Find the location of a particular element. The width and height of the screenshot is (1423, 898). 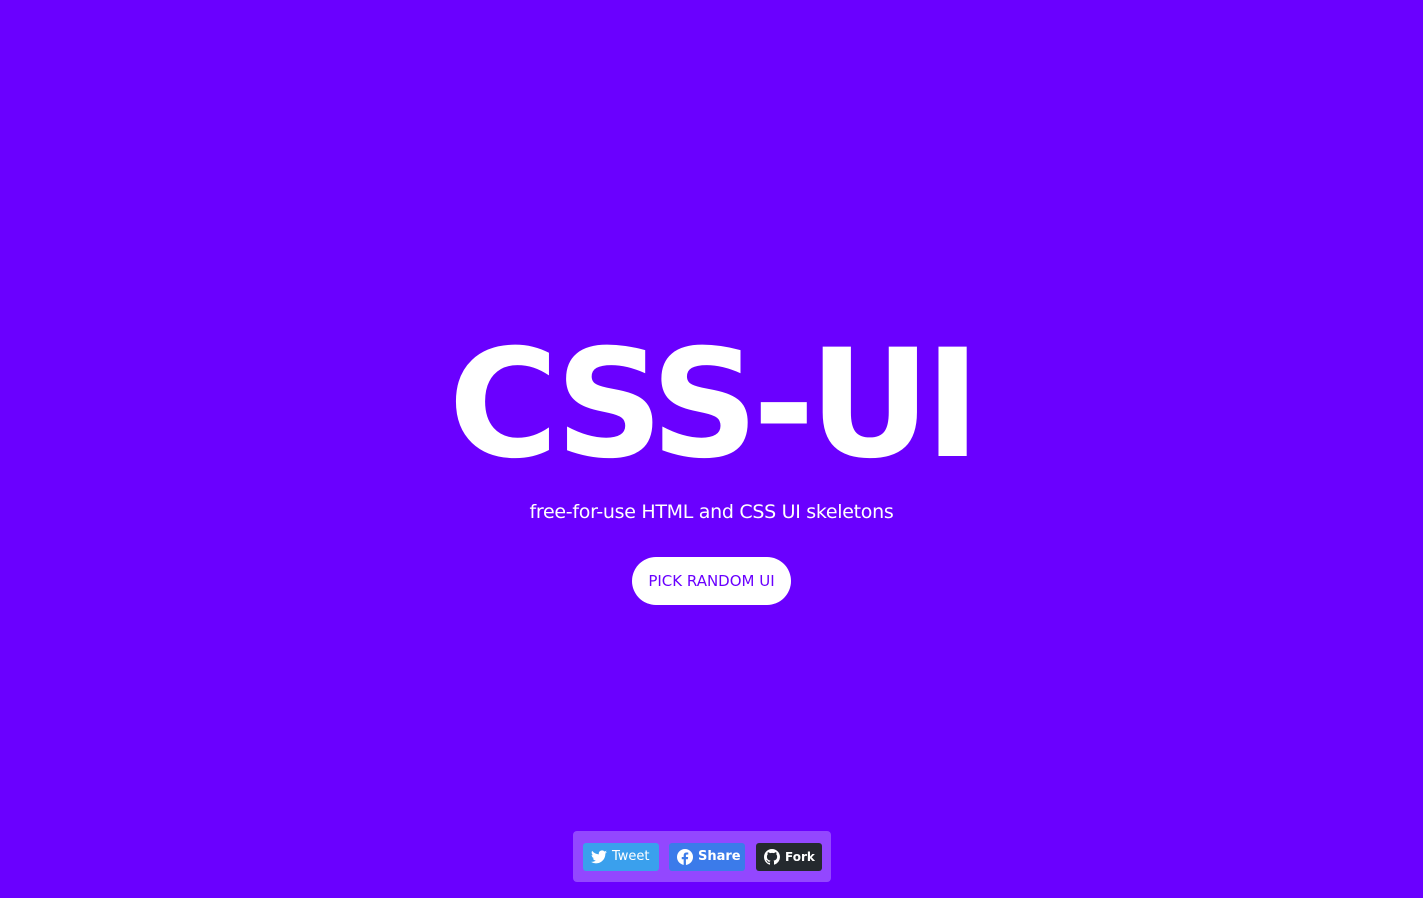

share-bar: Tweet Share Fork is located at coordinates (702, 856).